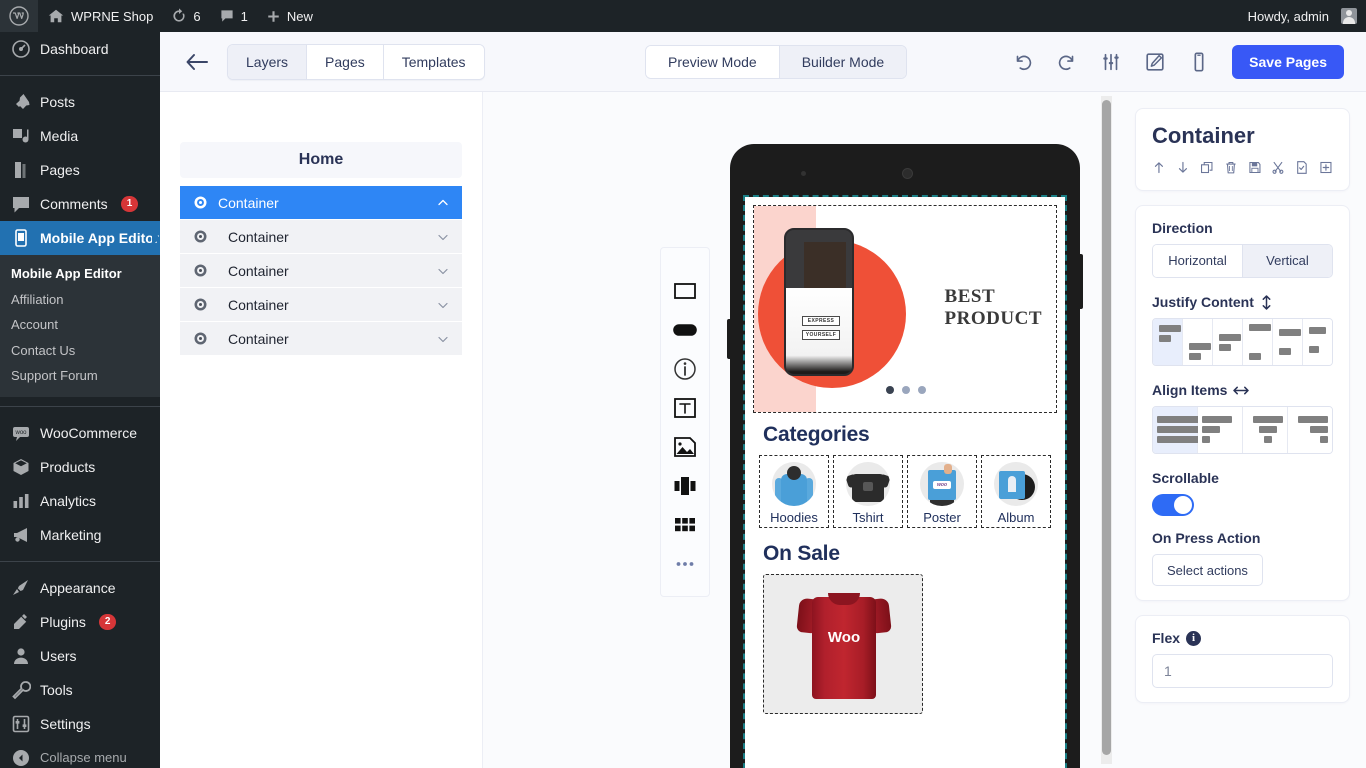  I want to click on sidebar-item-mobile-app-editor: Mobile App Editor, so click(80, 238).